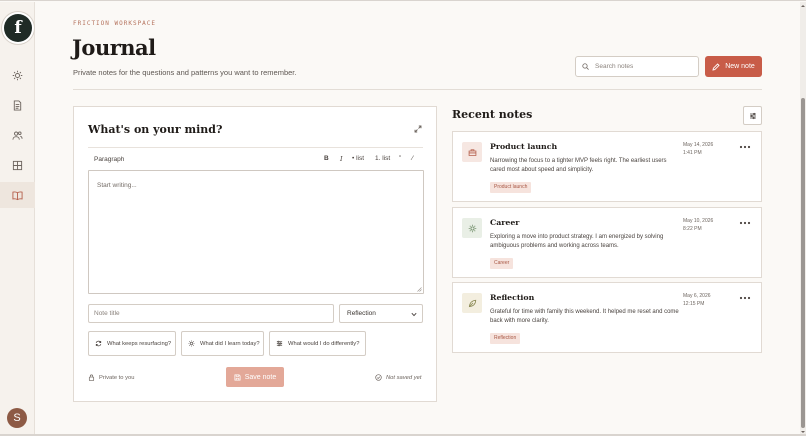 This screenshot has width=806, height=436. I want to click on note-date: May 10, 2026, so click(698, 221).